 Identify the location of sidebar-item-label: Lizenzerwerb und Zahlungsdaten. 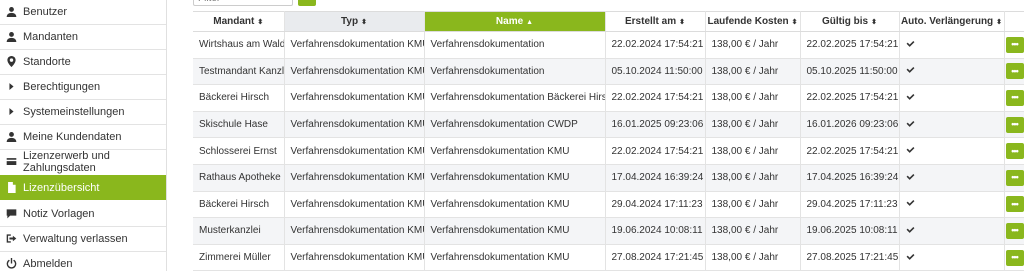
(66, 161).